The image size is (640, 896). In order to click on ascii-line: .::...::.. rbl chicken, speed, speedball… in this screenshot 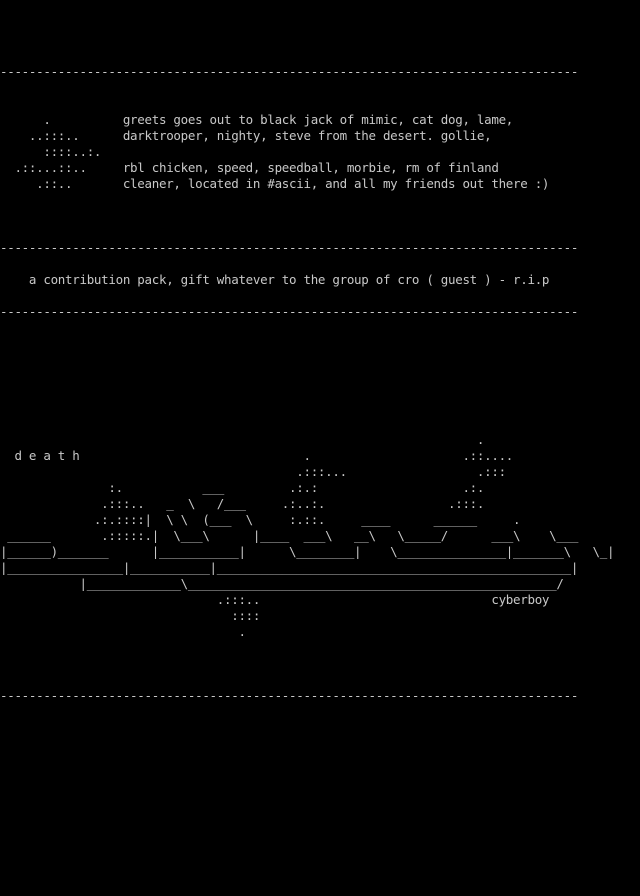, I will do `click(249, 167)`.